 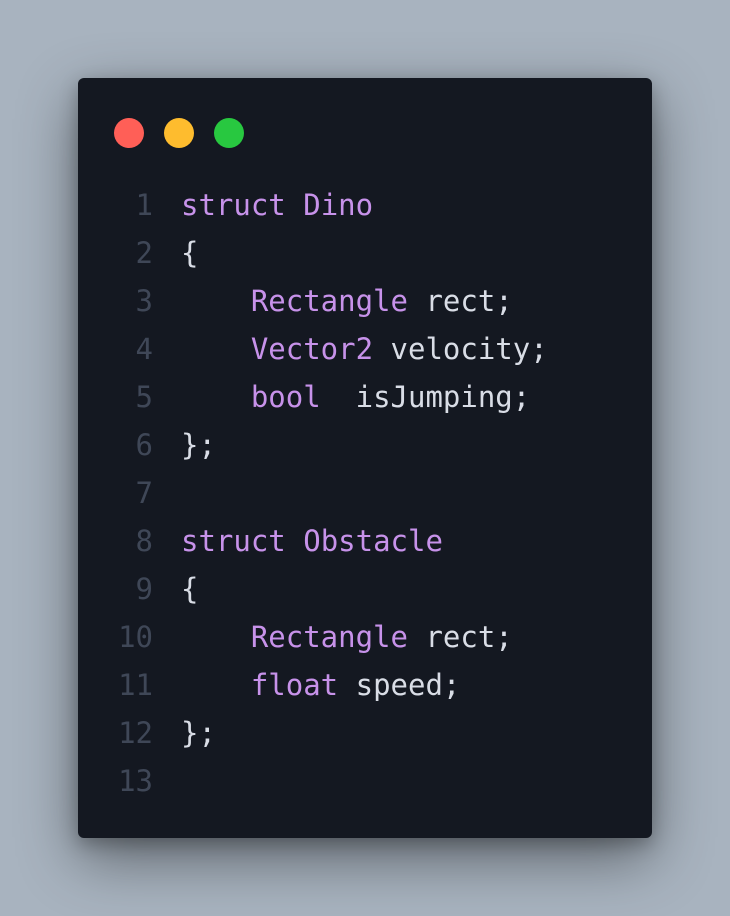 I want to click on code-token-type: bool, so click(x=285, y=397).